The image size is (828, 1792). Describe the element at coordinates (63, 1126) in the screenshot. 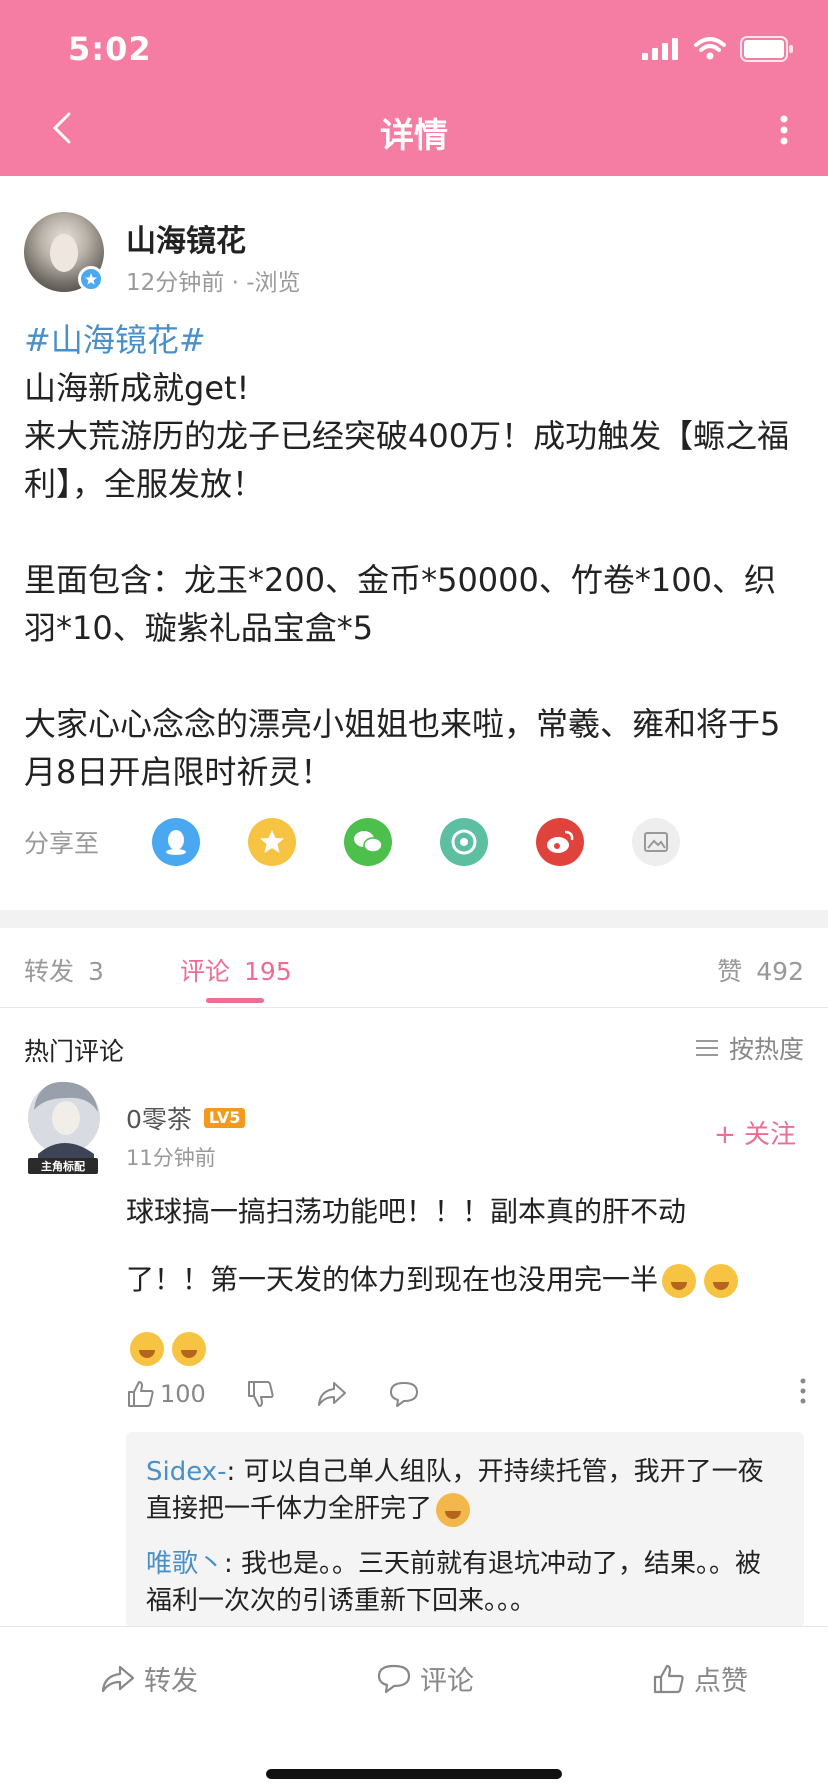

I see `commenter-avatar: 主角标配` at that location.